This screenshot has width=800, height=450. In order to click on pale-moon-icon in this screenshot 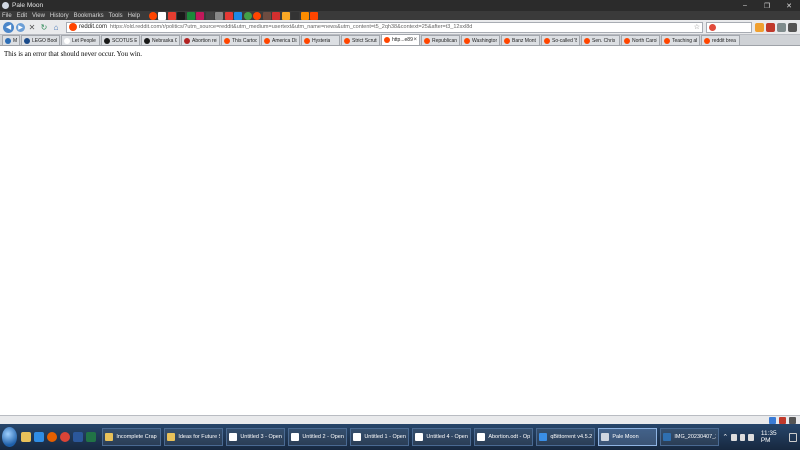, I will do `click(5, 5)`.